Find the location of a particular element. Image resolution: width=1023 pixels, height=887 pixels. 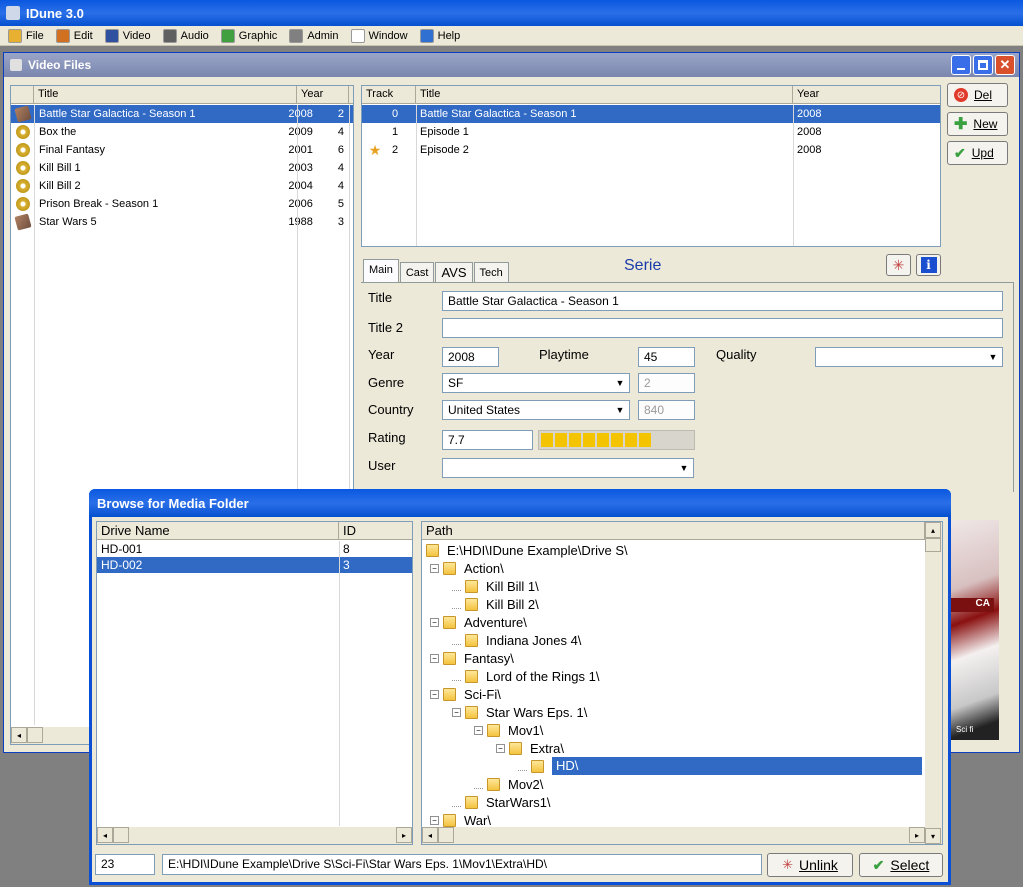

table-row: Kill Bill 1 2003 4 is located at coordinates (182, 168).